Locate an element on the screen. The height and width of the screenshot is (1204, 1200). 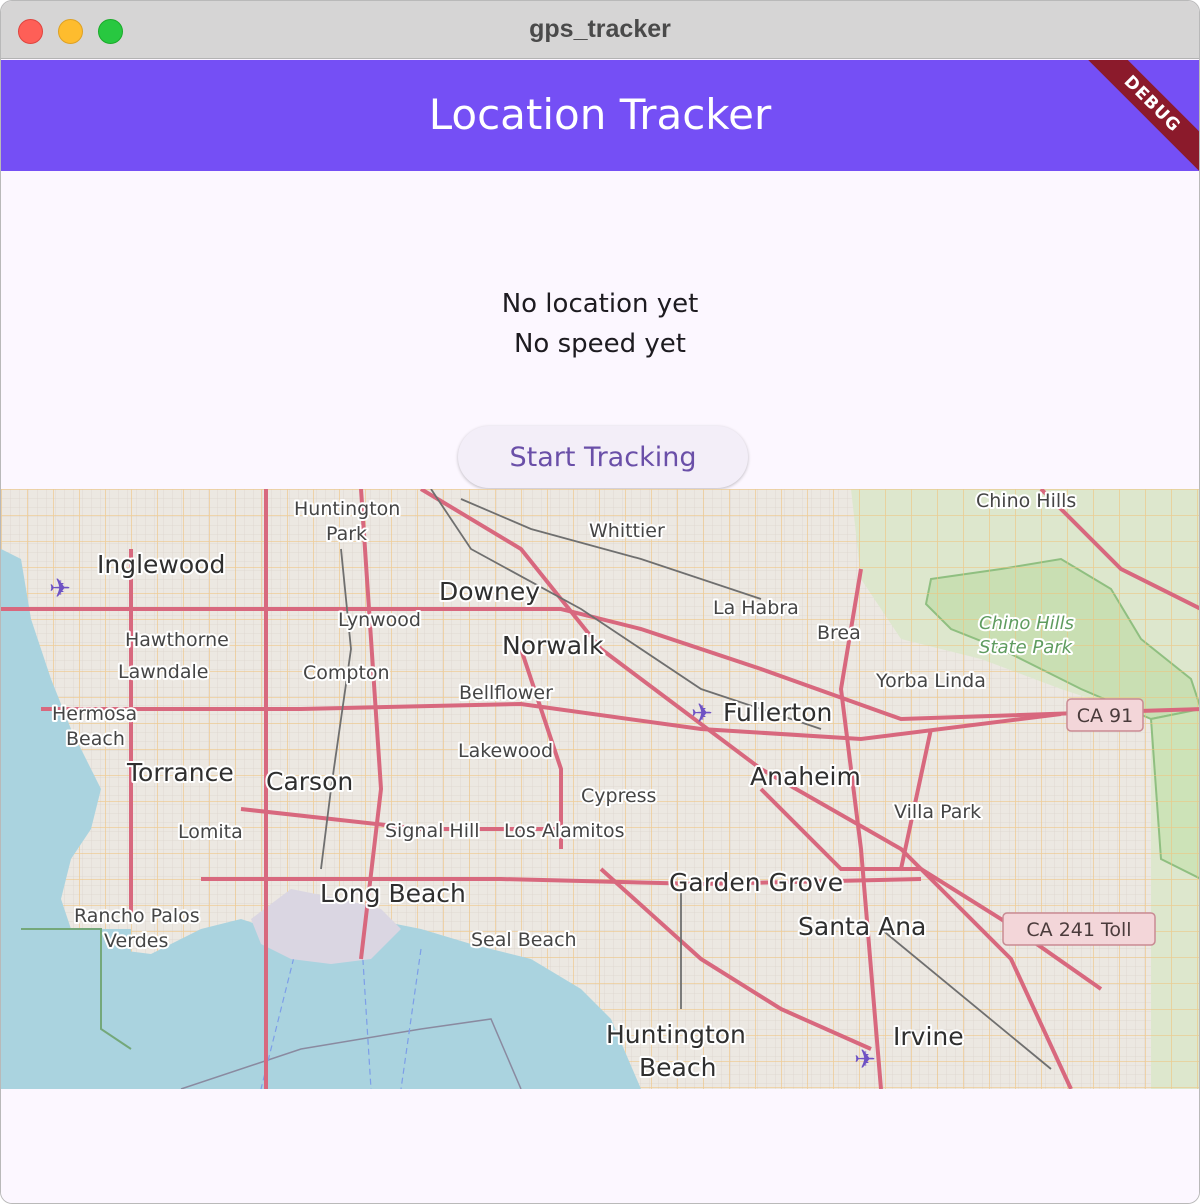
map-label: Bellflower is located at coordinates (506, 693).